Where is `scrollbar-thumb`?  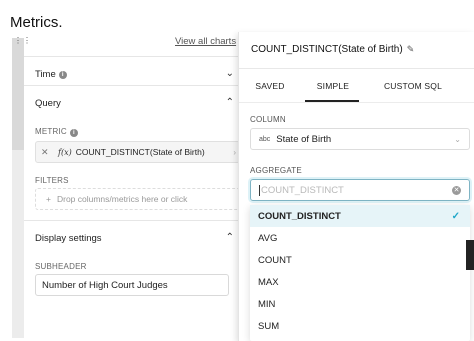 scrollbar-thumb is located at coordinates (470, 255).